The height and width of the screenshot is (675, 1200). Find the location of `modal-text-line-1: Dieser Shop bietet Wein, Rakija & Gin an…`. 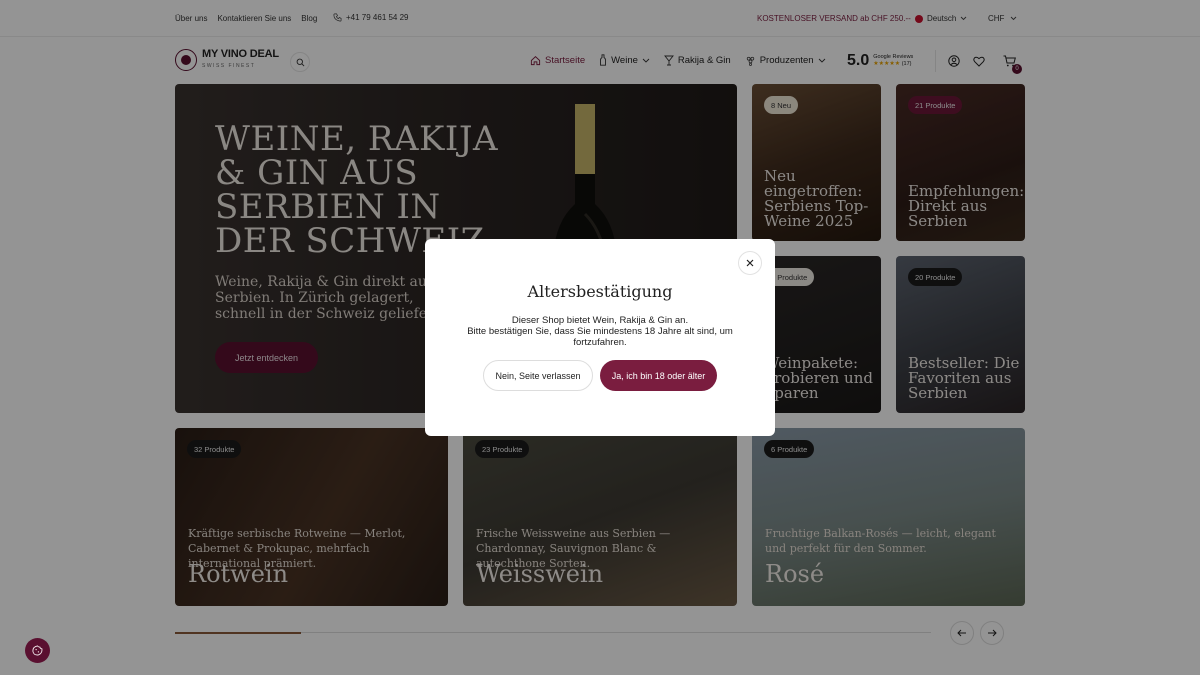

modal-text-line-1: Dieser Shop bietet Wein, Rakija & Gin an… is located at coordinates (600, 320).